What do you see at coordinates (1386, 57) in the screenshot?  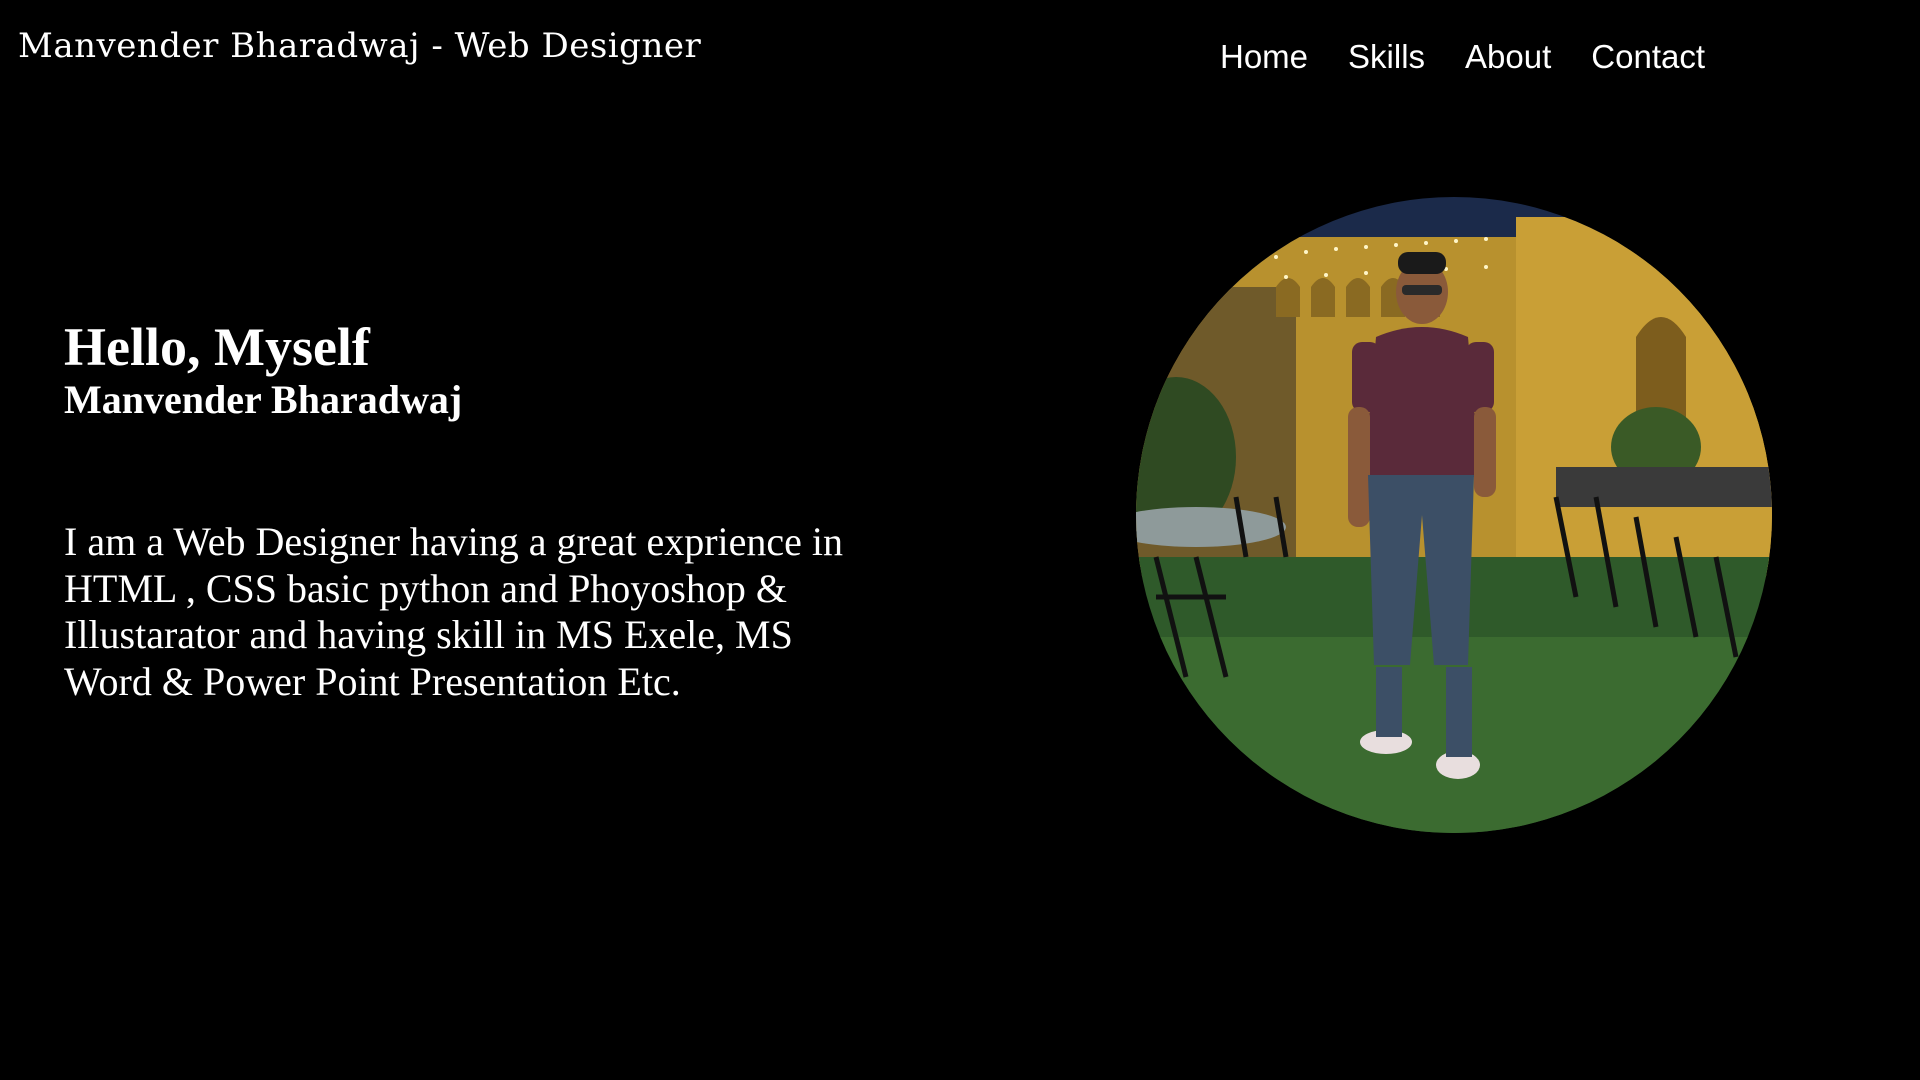 I see `nav-skills-link: Skills` at bounding box center [1386, 57].